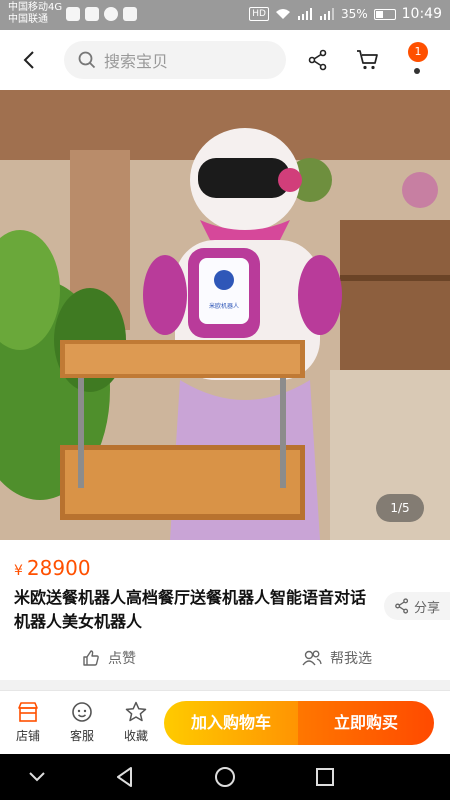 This screenshot has height=800, width=450. Describe the element at coordinates (418, 52) in the screenshot. I see `notification-badge: 1` at that location.